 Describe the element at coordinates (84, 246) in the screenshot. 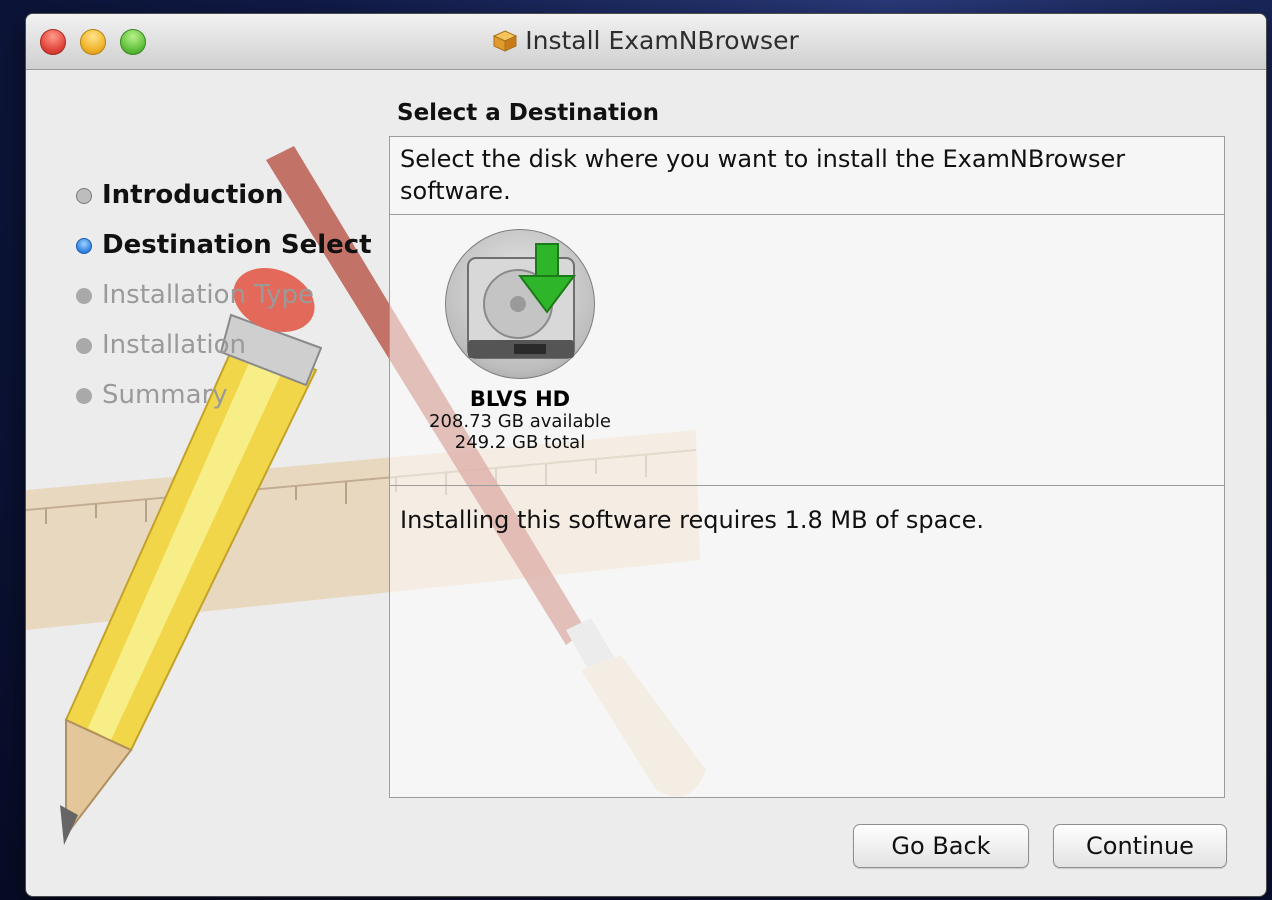

I see `step-current-dot-icon` at that location.